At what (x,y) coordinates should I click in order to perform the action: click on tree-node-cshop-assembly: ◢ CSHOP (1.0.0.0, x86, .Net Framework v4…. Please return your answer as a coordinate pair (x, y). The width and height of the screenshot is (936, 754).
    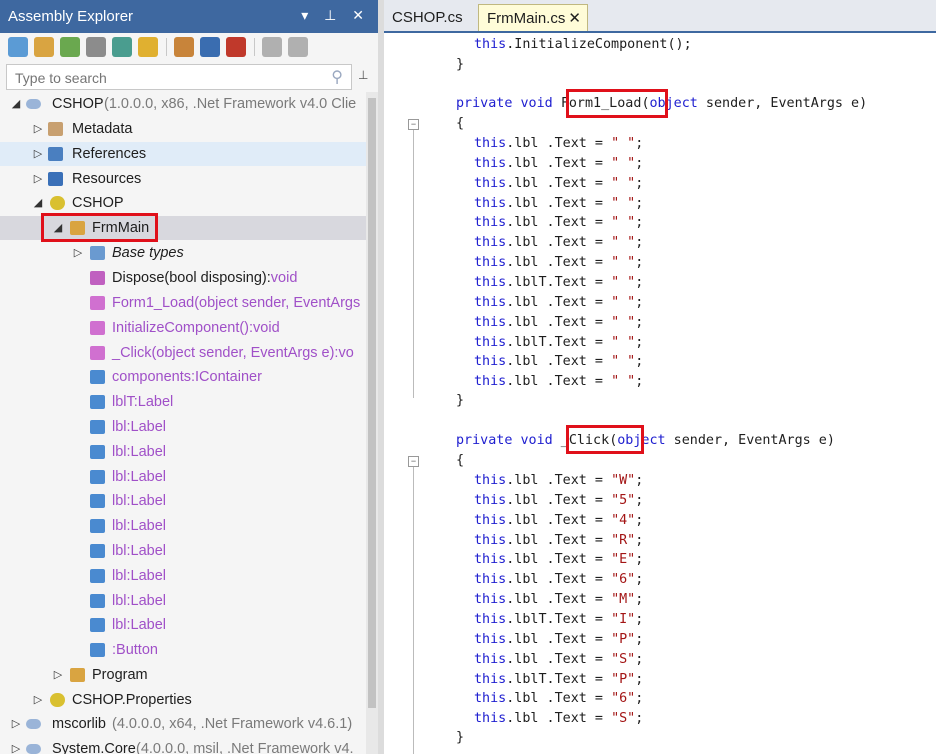
    Looking at the image, I should click on (183, 104).